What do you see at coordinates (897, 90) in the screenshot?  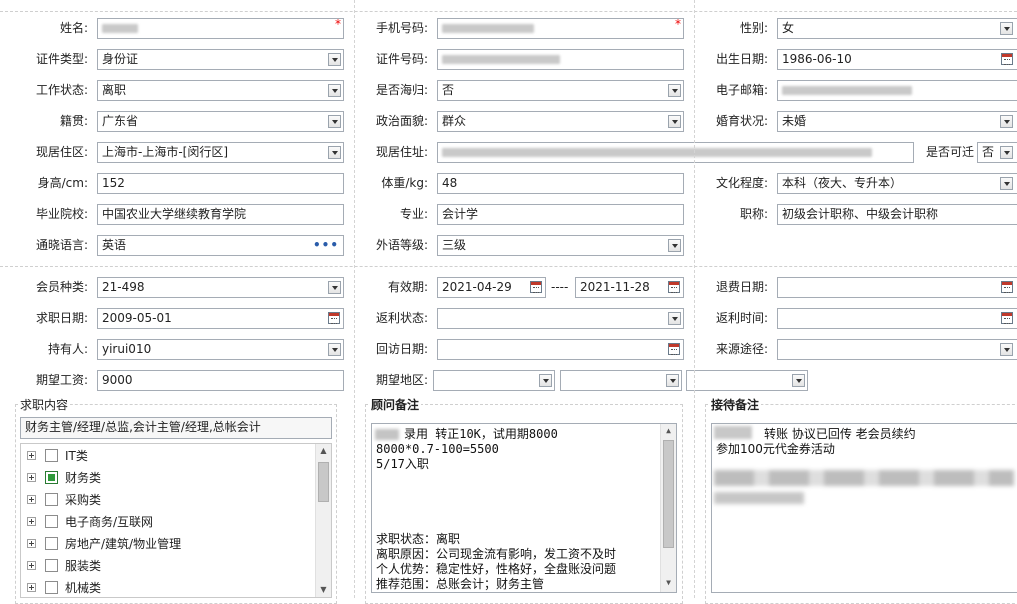 I see `email-input` at bounding box center [897, 90].